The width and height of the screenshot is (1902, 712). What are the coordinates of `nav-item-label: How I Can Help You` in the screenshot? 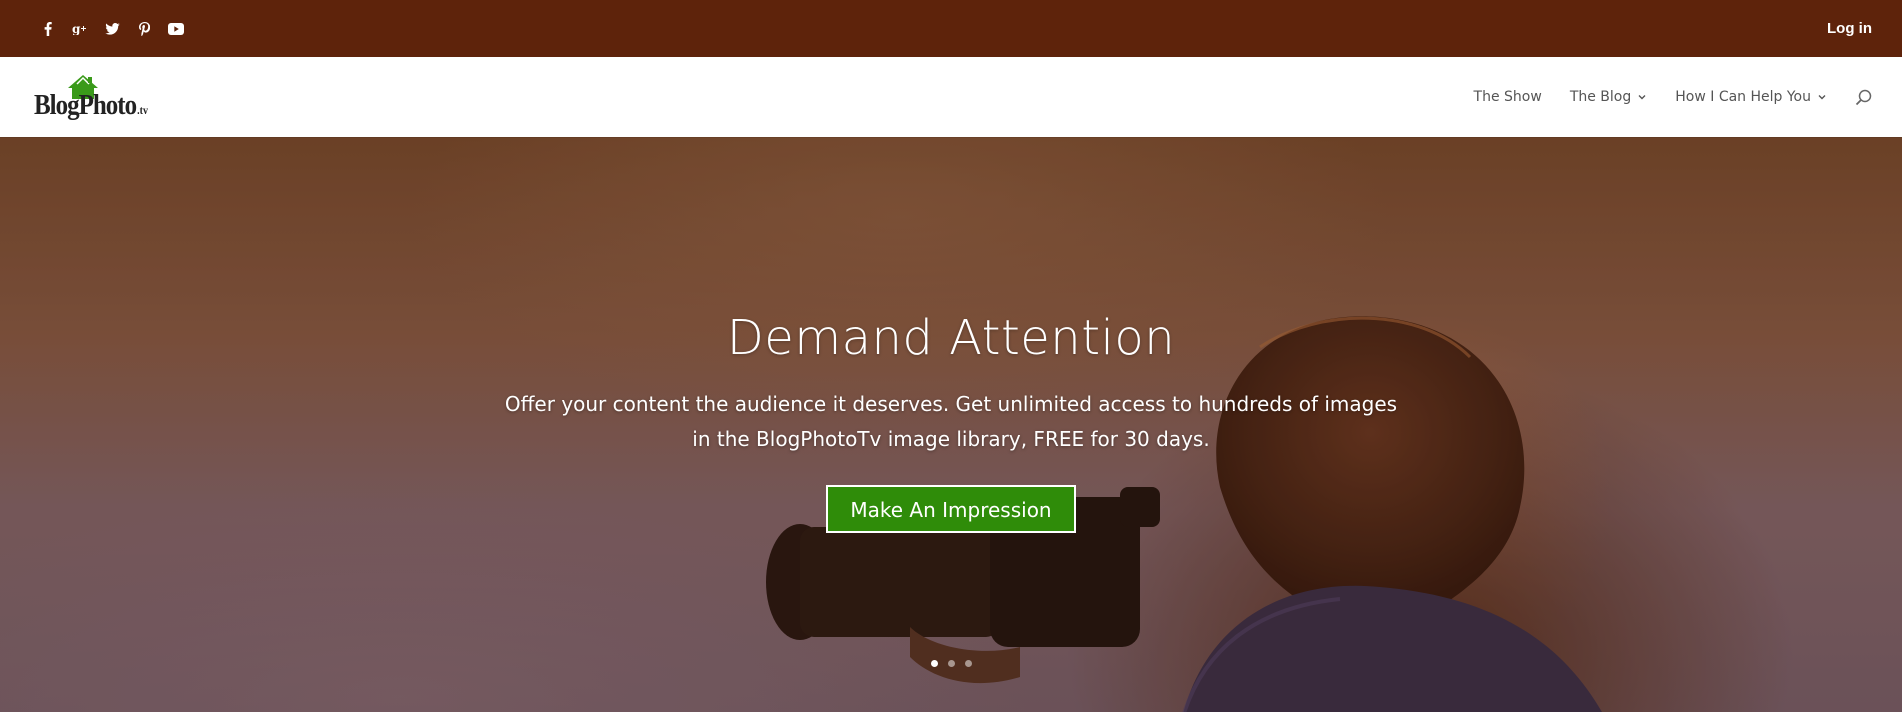 It's located at (1743, 97).